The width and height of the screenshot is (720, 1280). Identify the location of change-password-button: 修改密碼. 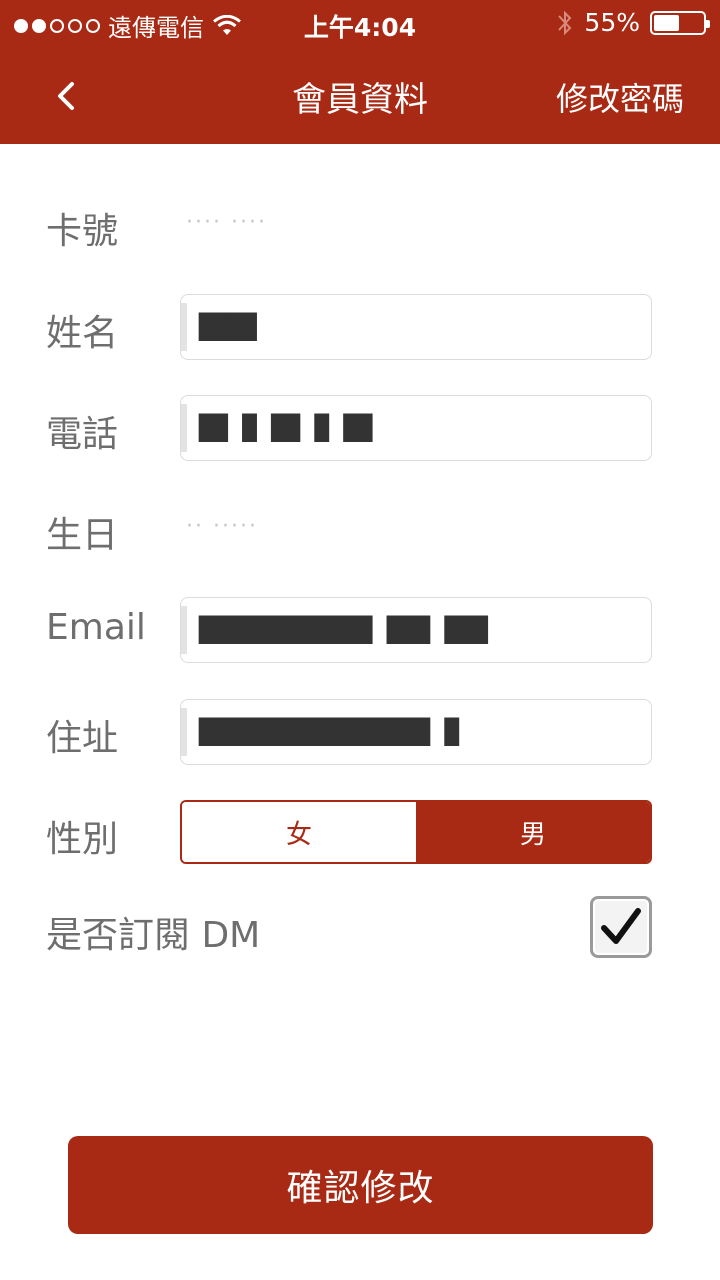
(620, 97).